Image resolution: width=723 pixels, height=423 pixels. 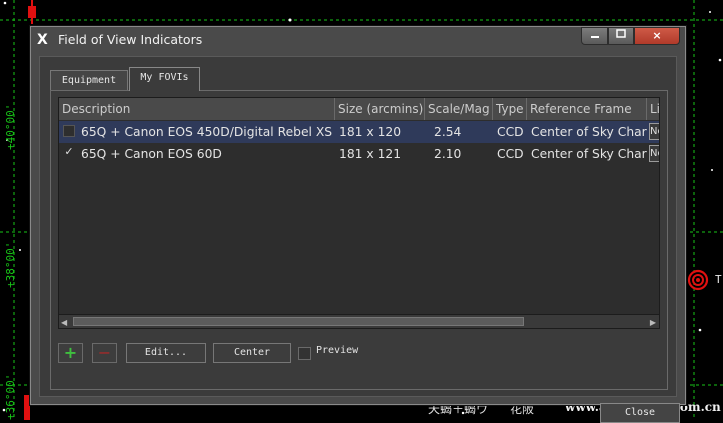 What do you see at coordinates (653, 322) in the screenshot?
I see `scroll-right-icon: ▶` at bounding box center [653, 322].